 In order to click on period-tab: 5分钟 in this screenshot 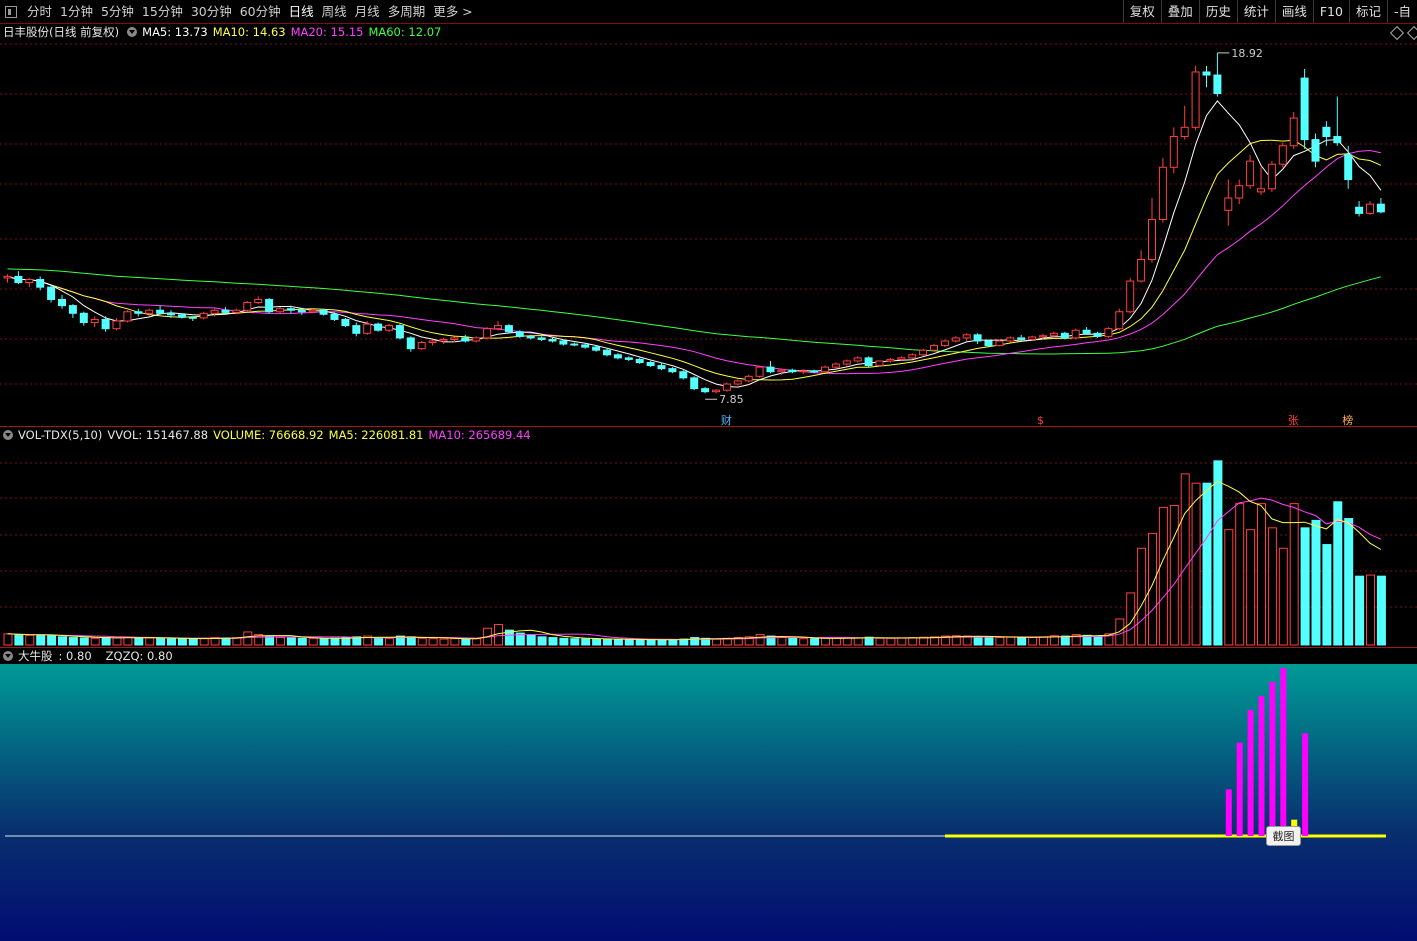, I will do `click(117, 11)`.